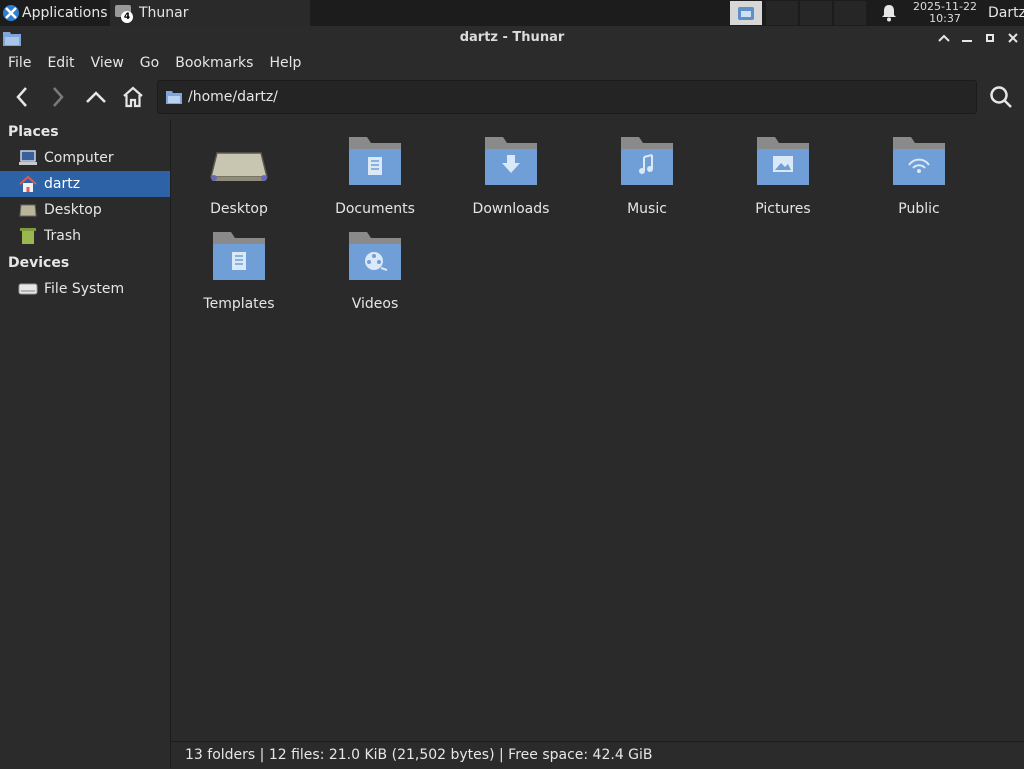 The image size is (1024, 769). I want to click on downloads-folder-icon, so click(511, 161).